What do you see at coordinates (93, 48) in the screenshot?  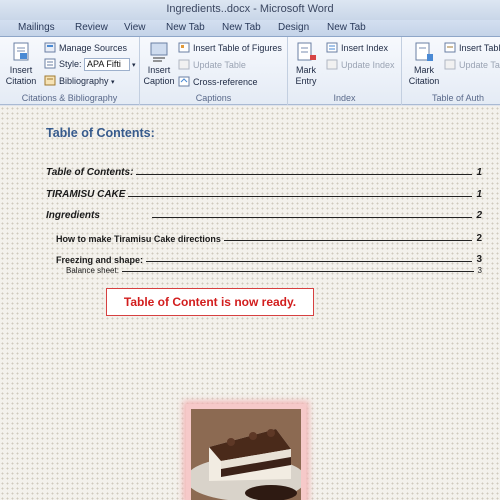 I see `manage-sources-label: Manage Sources` at bounding box center [93, 48].